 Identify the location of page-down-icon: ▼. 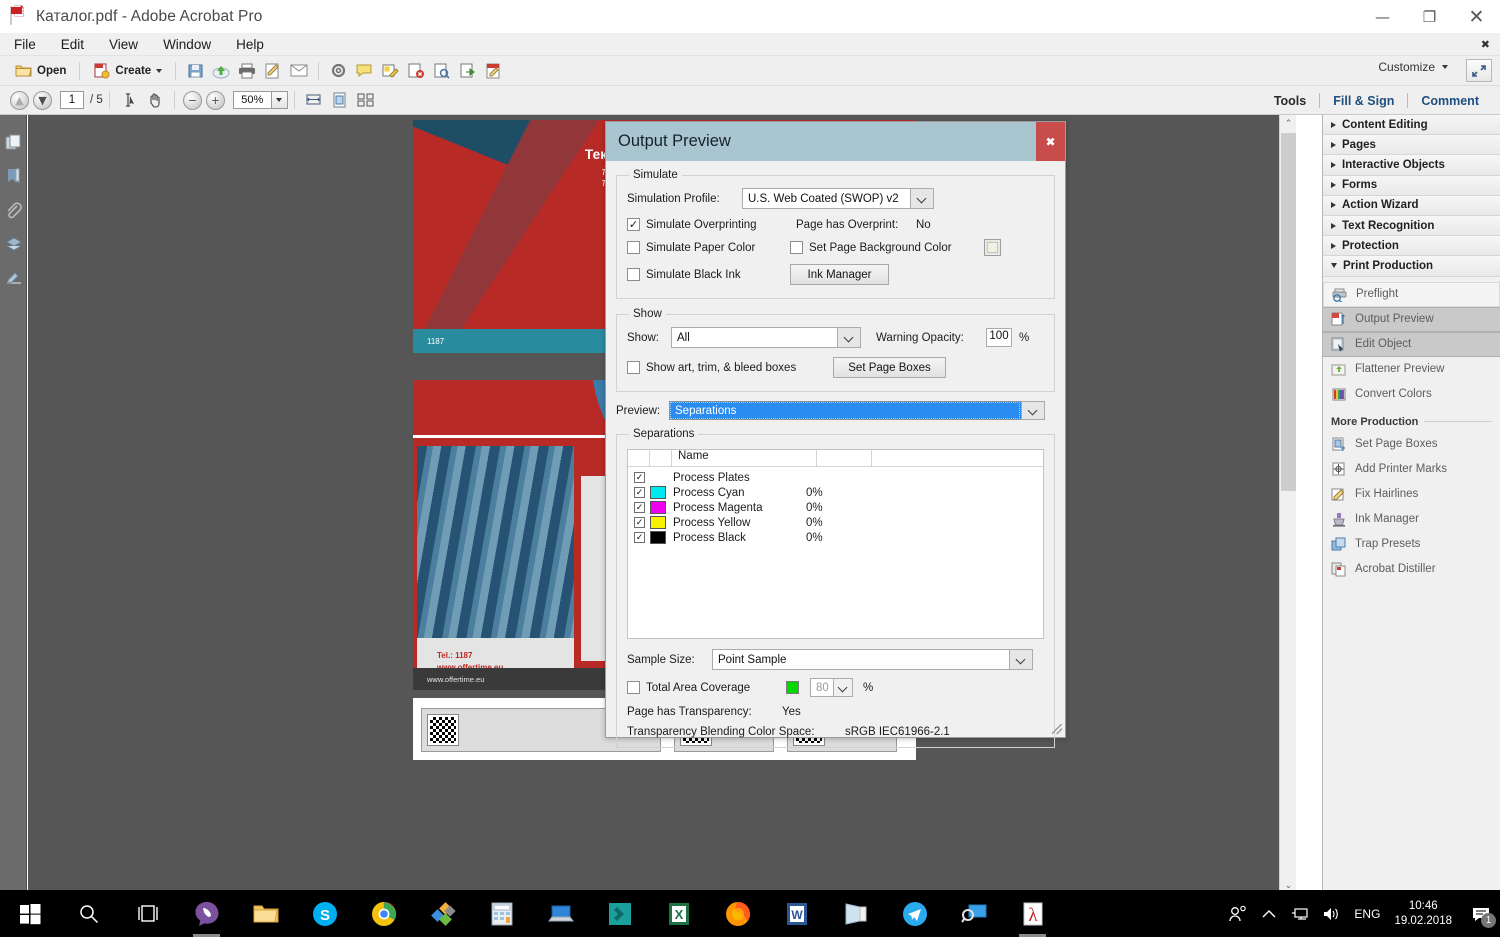
(42, 100).